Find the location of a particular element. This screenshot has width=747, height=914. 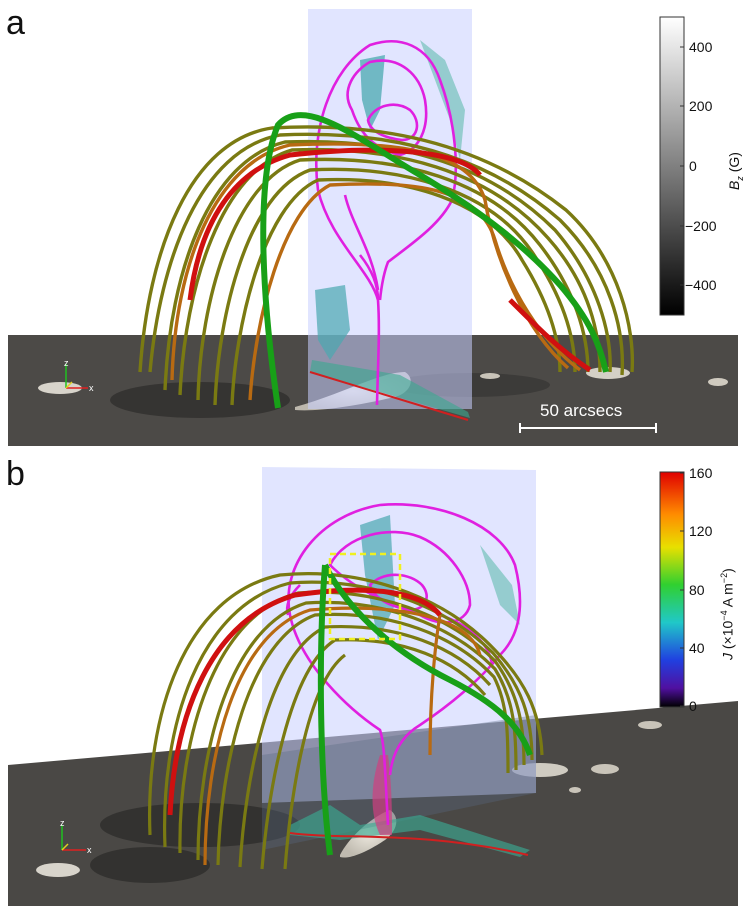

colorbar-tick-label: 80 is located at coordinates (697, 590).